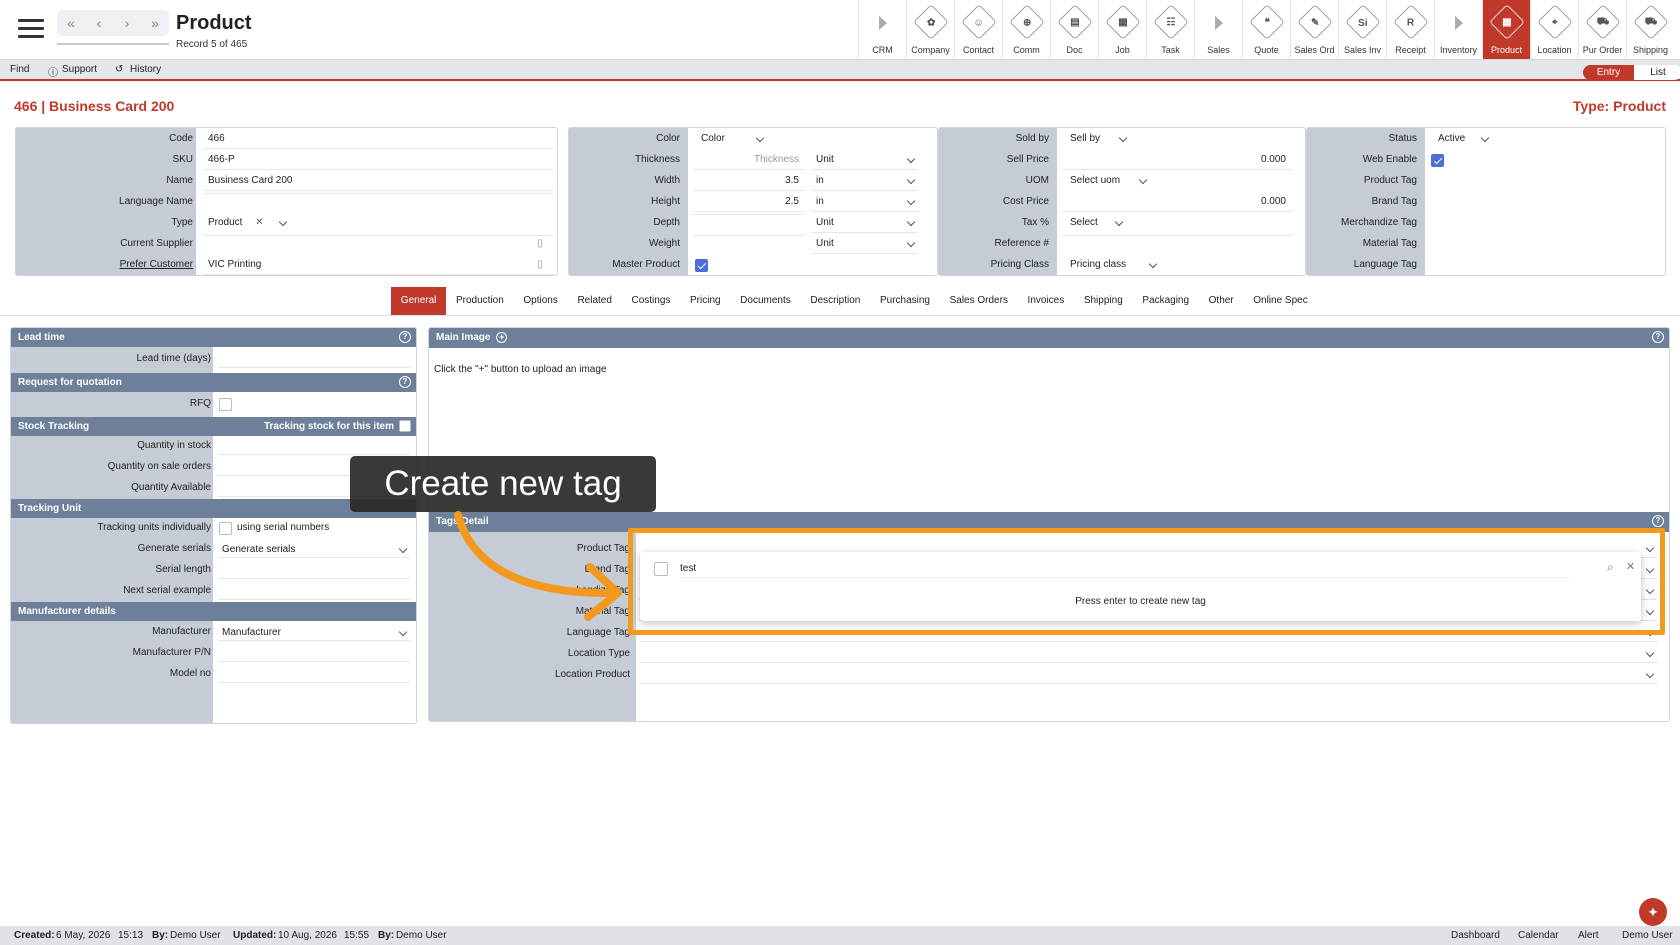 The image size is (1680, 945). Describe the element at coordinates (1177, 160) in the screenshot. I see `sell-price-field: 0.000` at that location.